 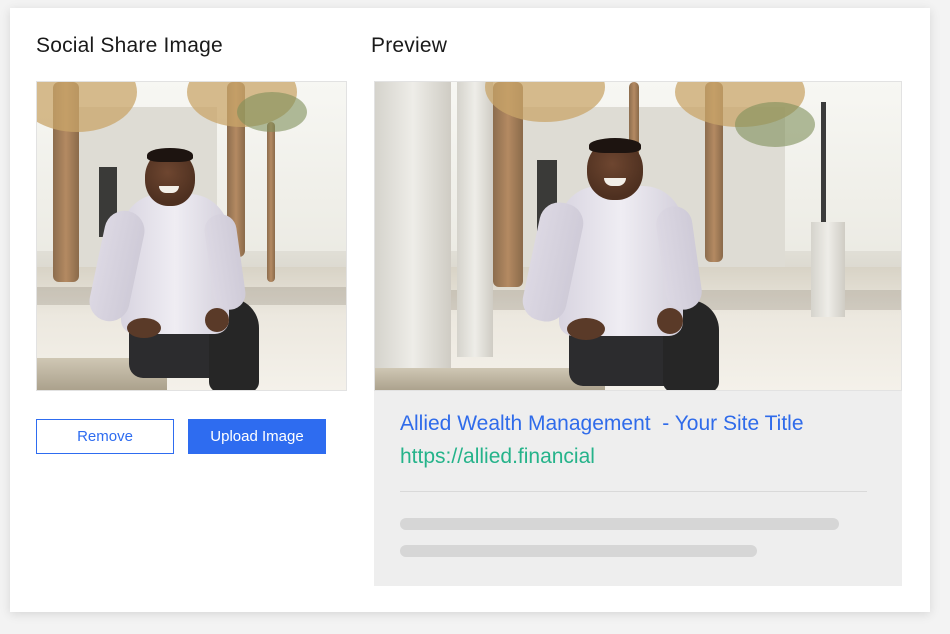 What do you see at coordinates (633, 491) in the screenshot?
I see `preview-divider` at bounding box center [633, 491].